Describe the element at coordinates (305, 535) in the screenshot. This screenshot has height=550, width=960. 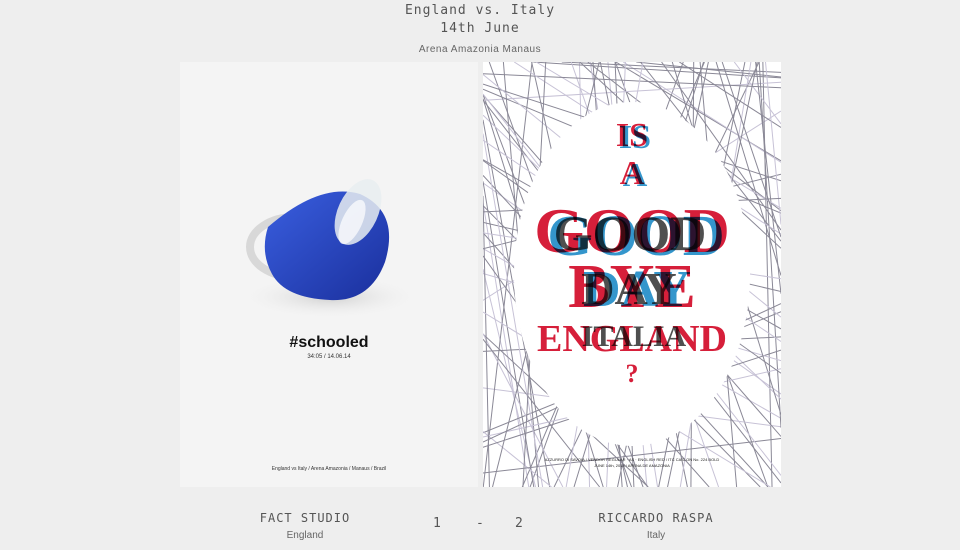
I see `designer-left-country: England` at that location.